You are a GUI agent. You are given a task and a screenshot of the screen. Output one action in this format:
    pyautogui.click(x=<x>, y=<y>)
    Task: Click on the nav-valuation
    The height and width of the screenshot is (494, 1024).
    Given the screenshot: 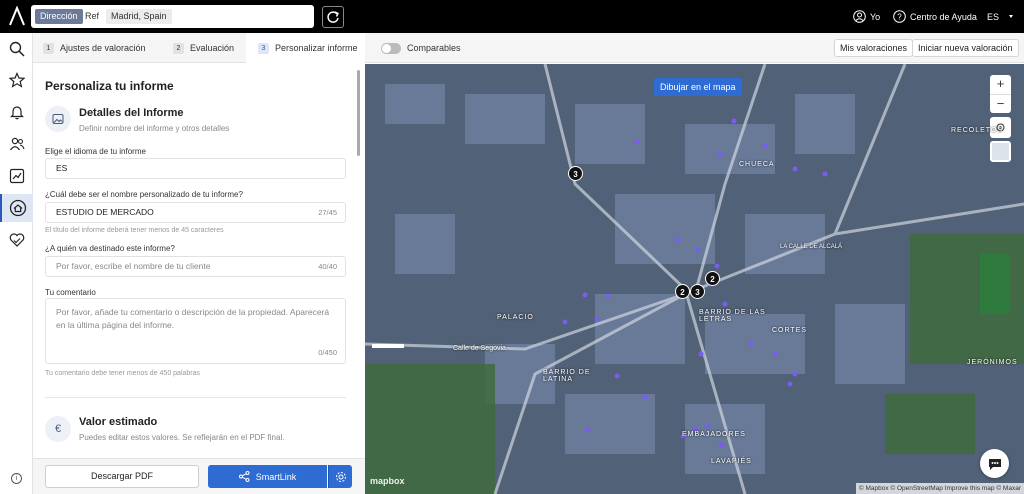 What is the action you would take?
    pyautogui.click(x=16, y=208)
    